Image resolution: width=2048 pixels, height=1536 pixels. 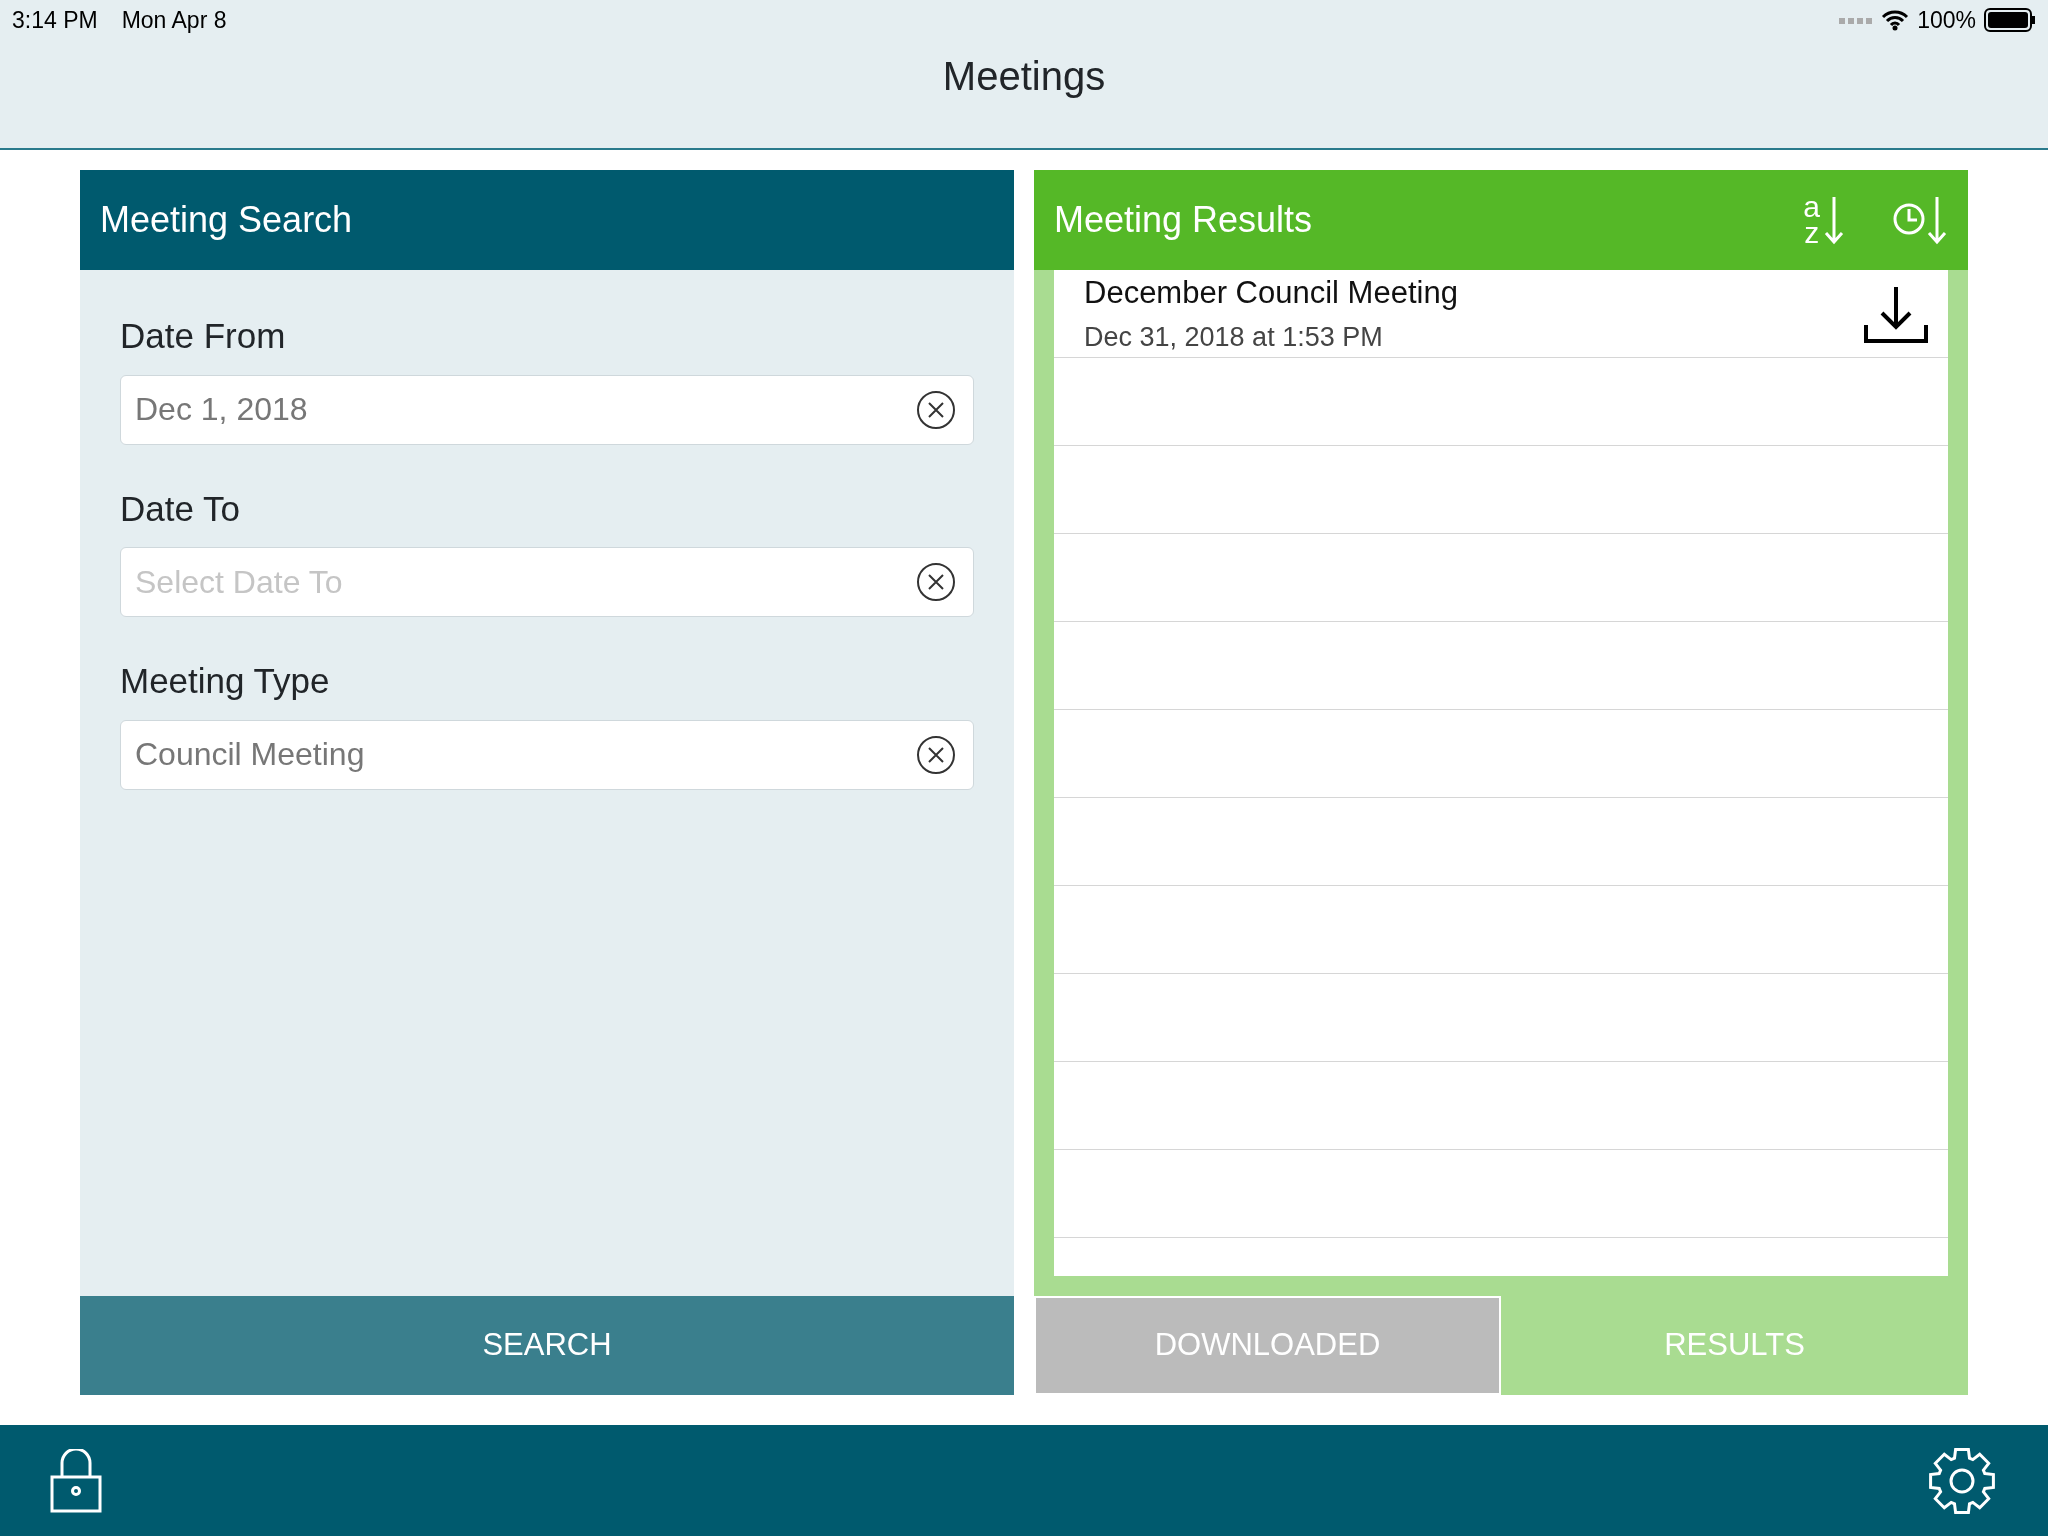 I want to click on battery-icon, so click(x=2010, y=20).